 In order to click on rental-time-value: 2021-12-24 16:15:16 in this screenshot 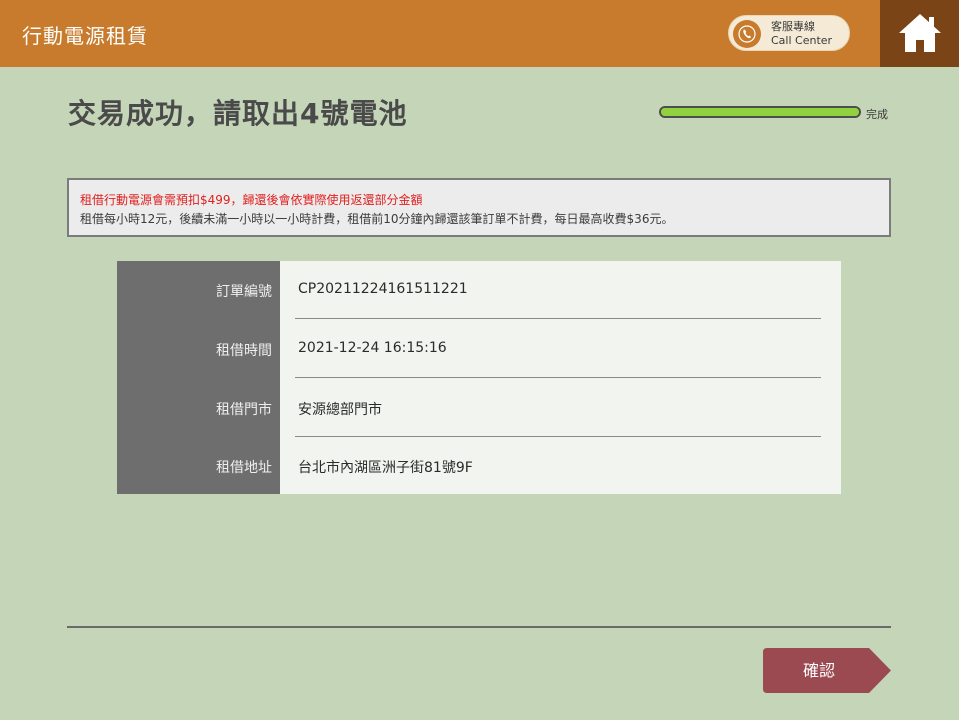, I will do `click(372, 348)`.